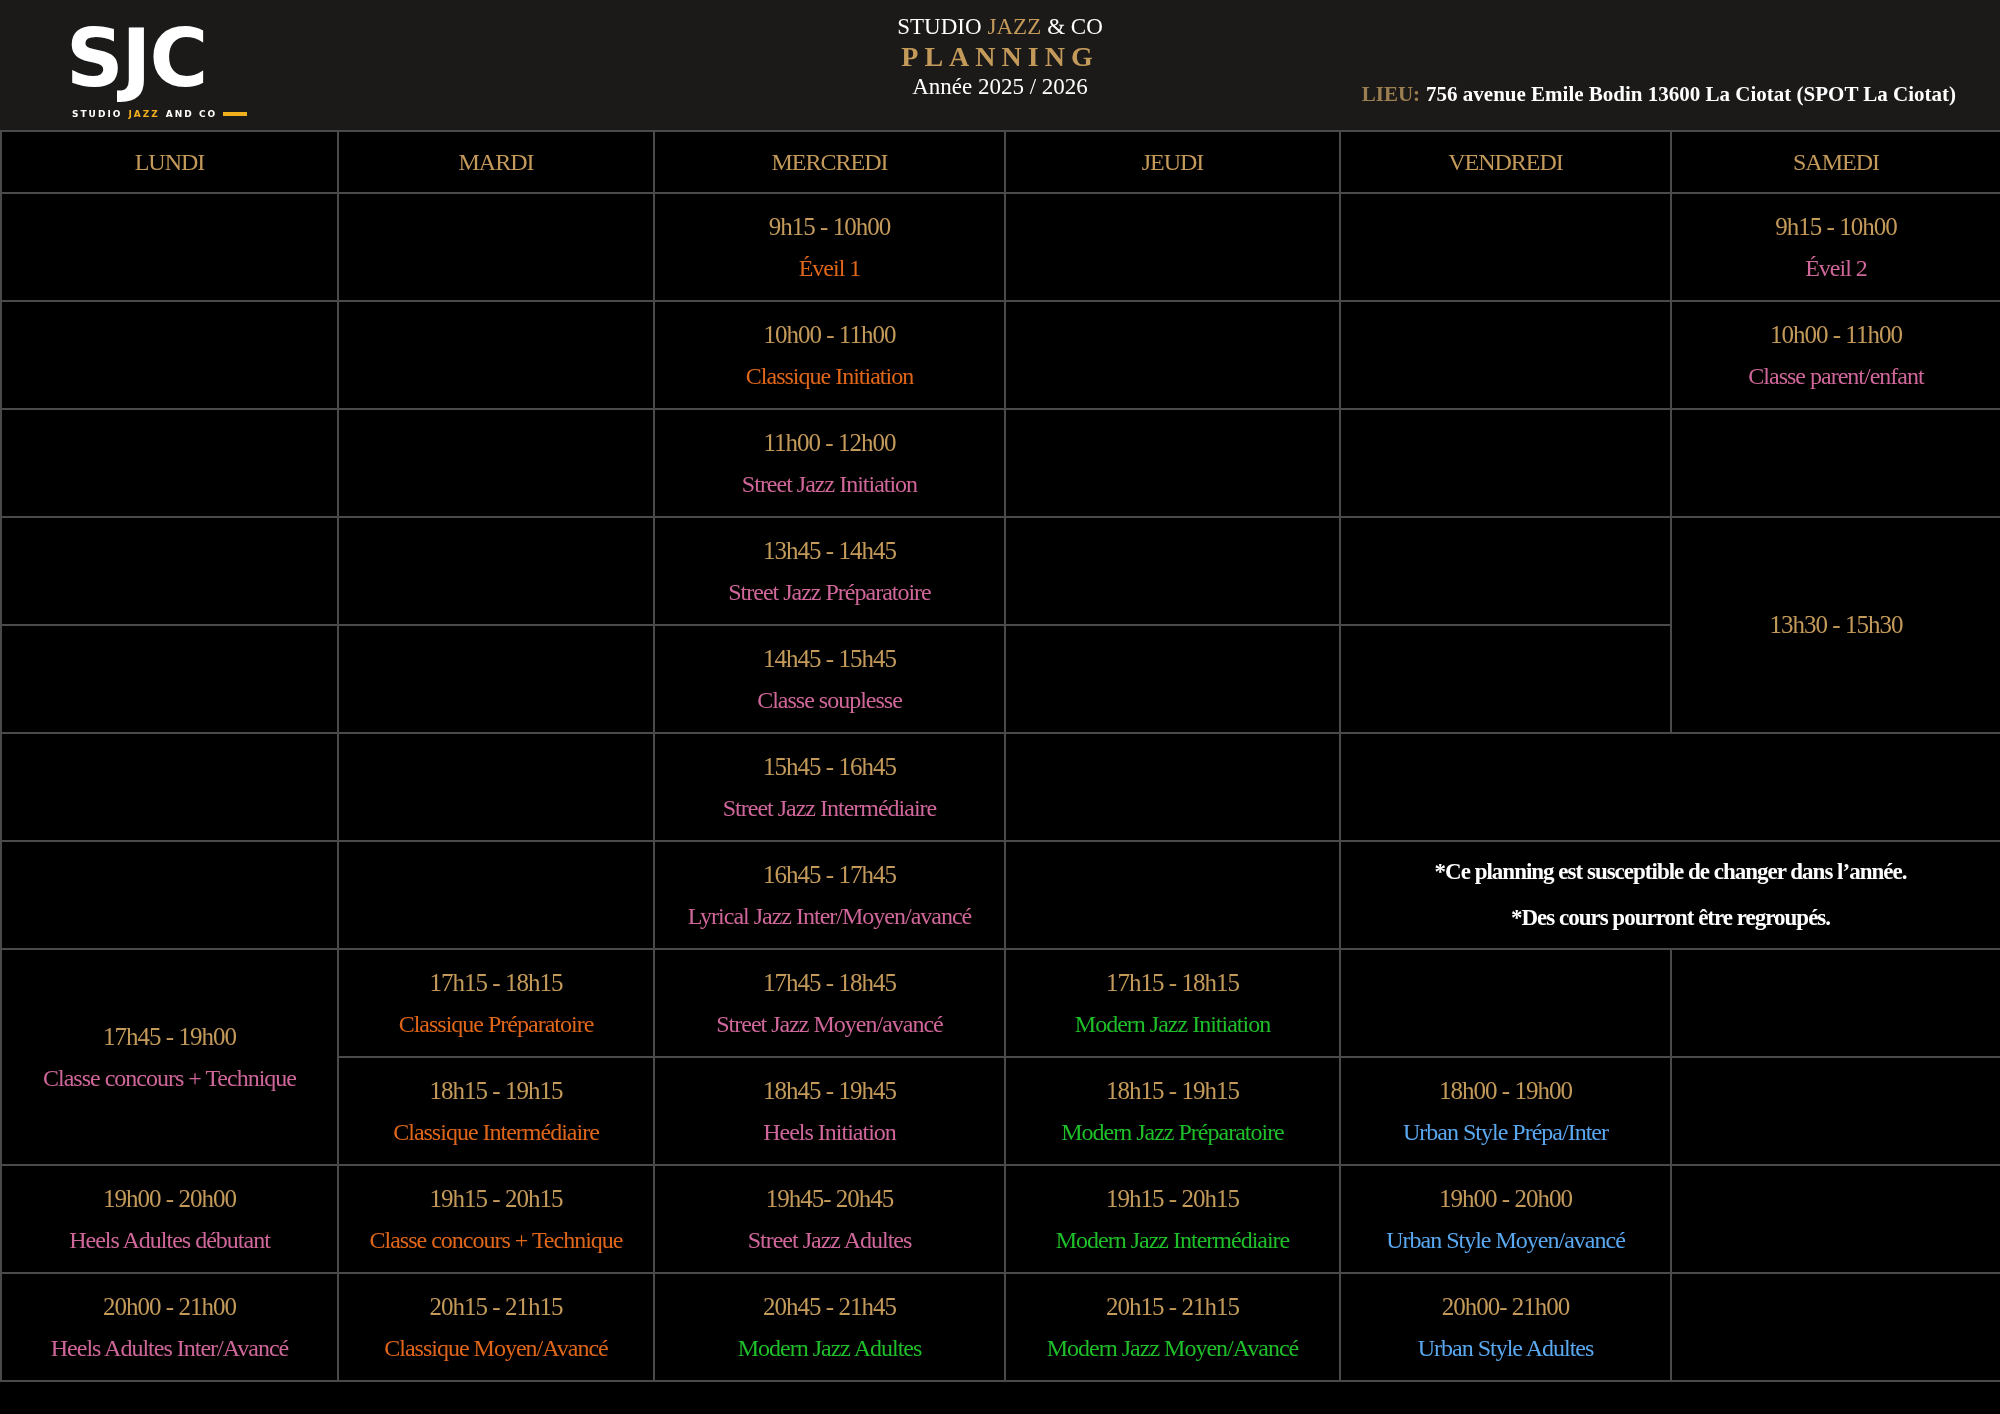 This screenshot has height=1414, width=2000. I want to click on logo-letters: SJC, so click(137, 58).